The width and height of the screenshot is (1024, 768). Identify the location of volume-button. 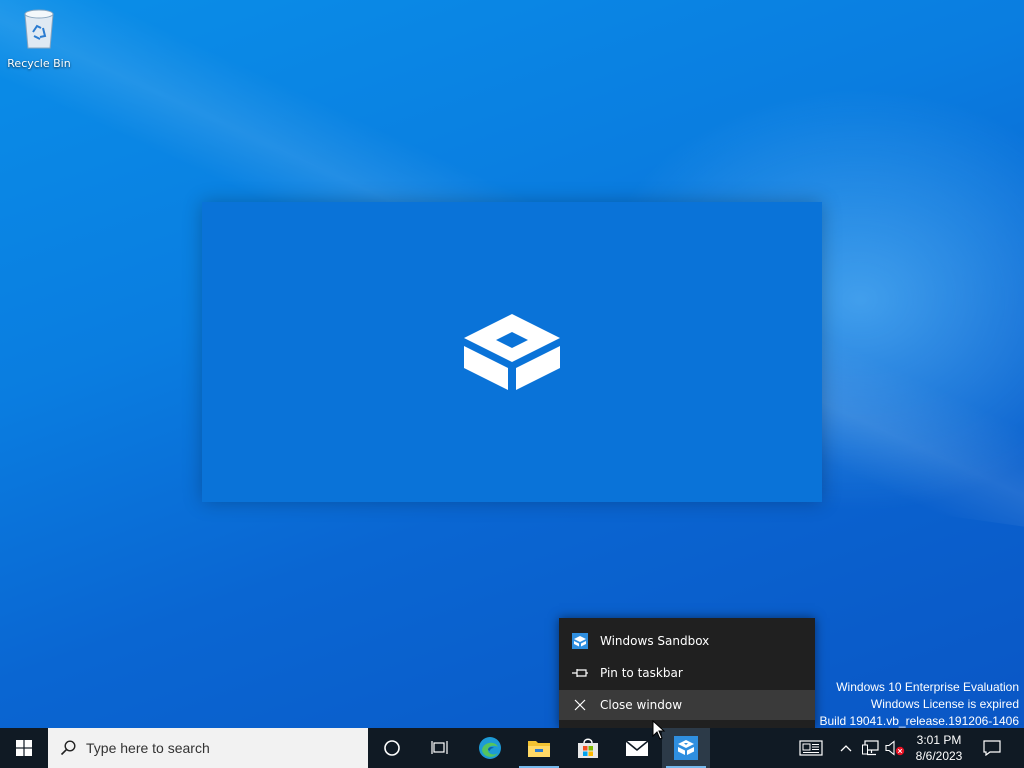
(895, 748).